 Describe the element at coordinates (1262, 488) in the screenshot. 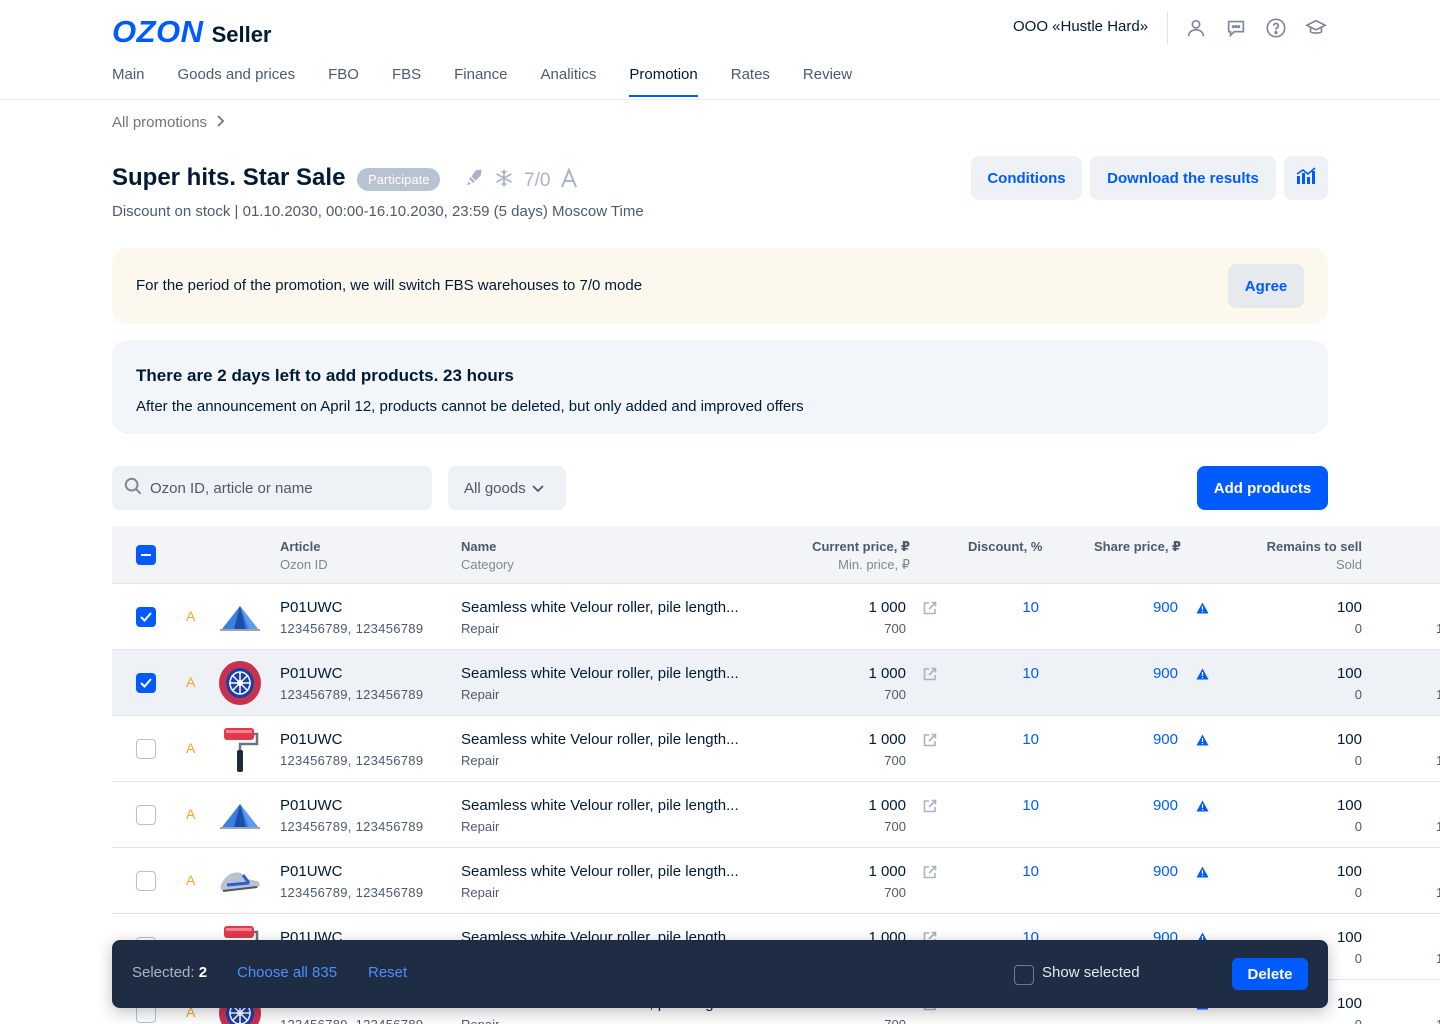

I see `add-products-button: Add products` at that location.